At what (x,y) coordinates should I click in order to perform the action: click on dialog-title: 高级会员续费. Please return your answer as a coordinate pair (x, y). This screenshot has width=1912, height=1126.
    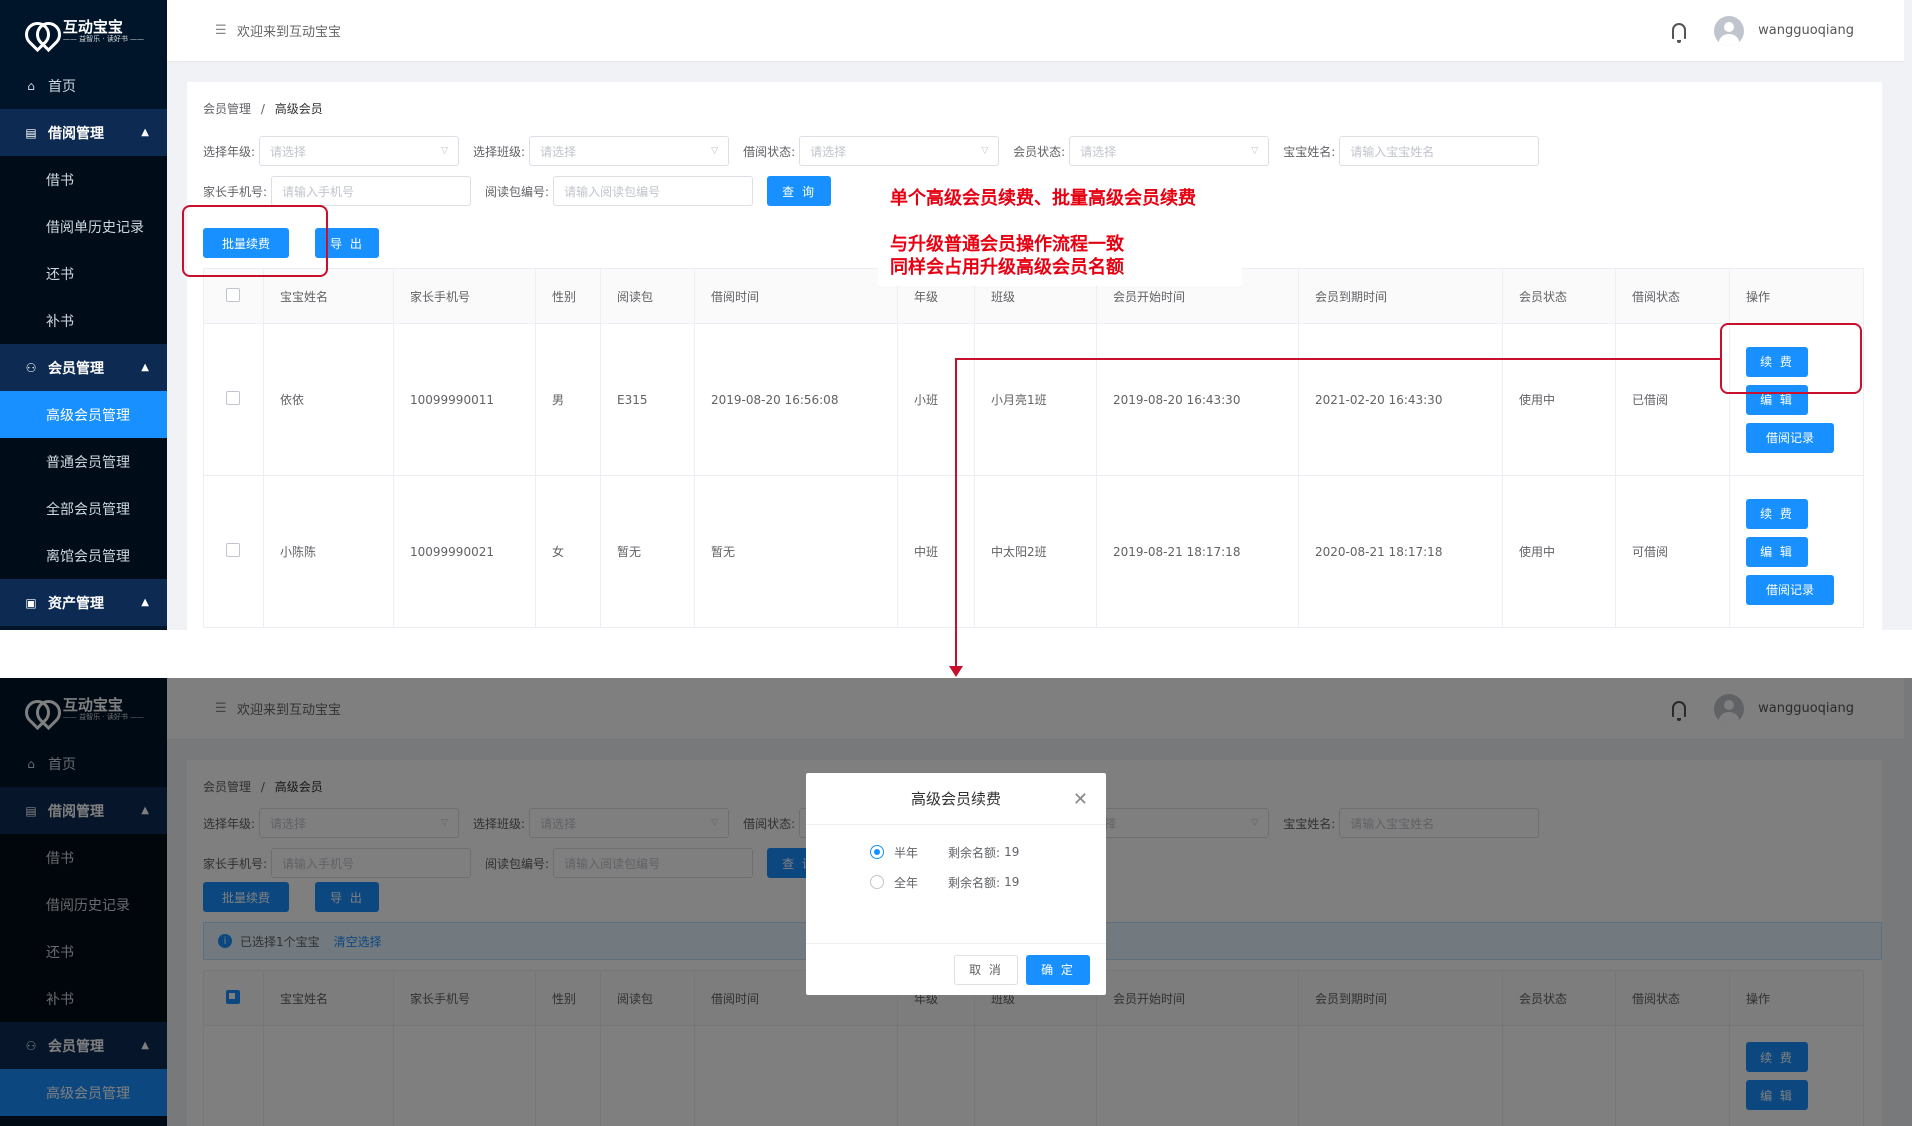
    Looking at the image, I should click on (955, 799).